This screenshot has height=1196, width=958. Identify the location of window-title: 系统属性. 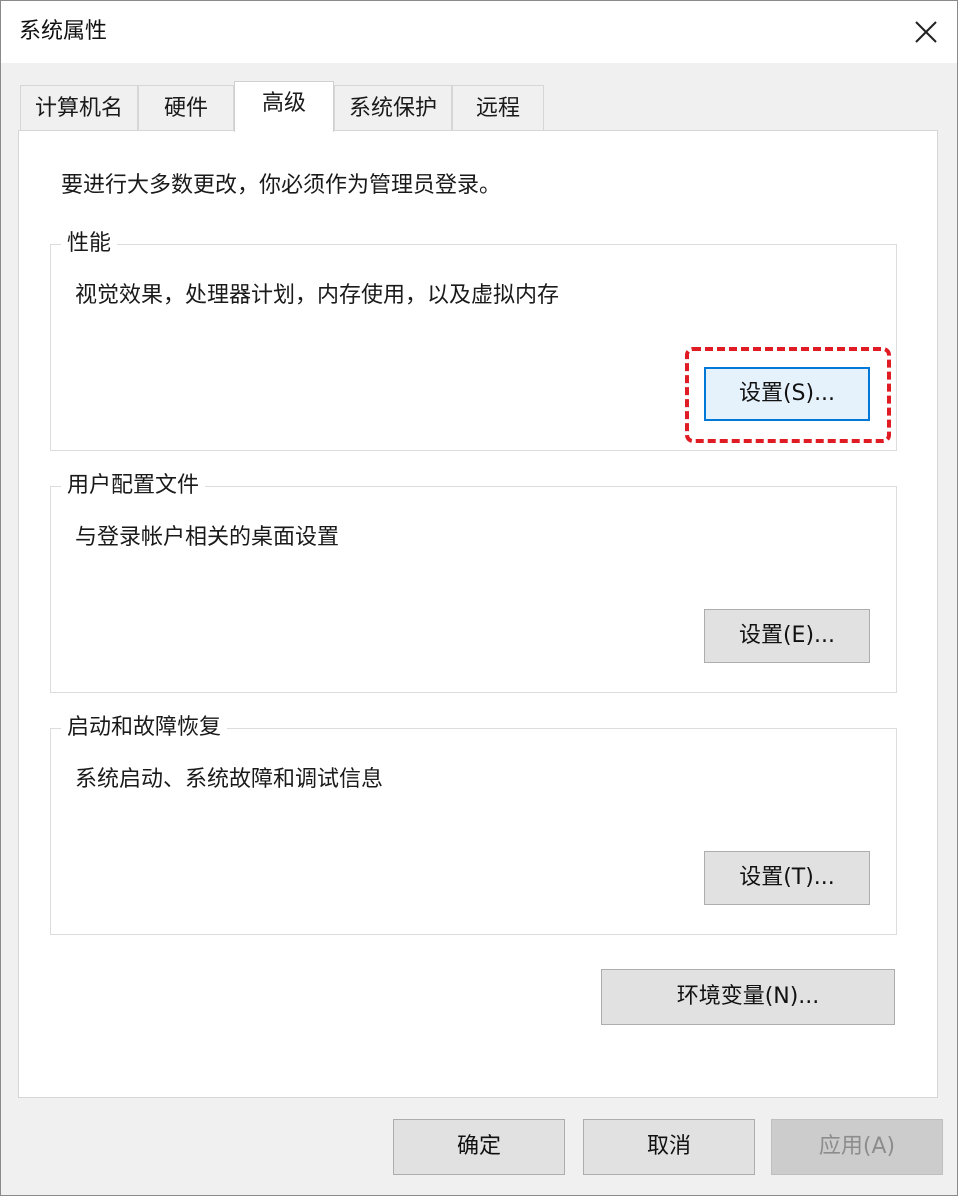
(63, 31).